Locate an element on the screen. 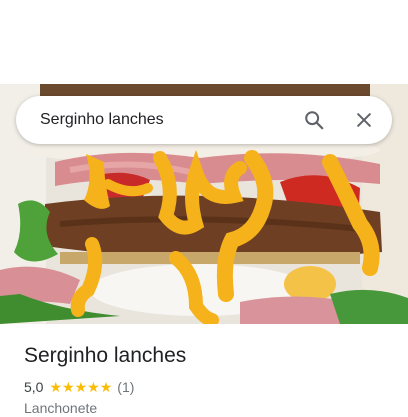  rating-row: 5,0 ★ ★ ★ ★ ★ (1) is located at coordinates (209, 387).